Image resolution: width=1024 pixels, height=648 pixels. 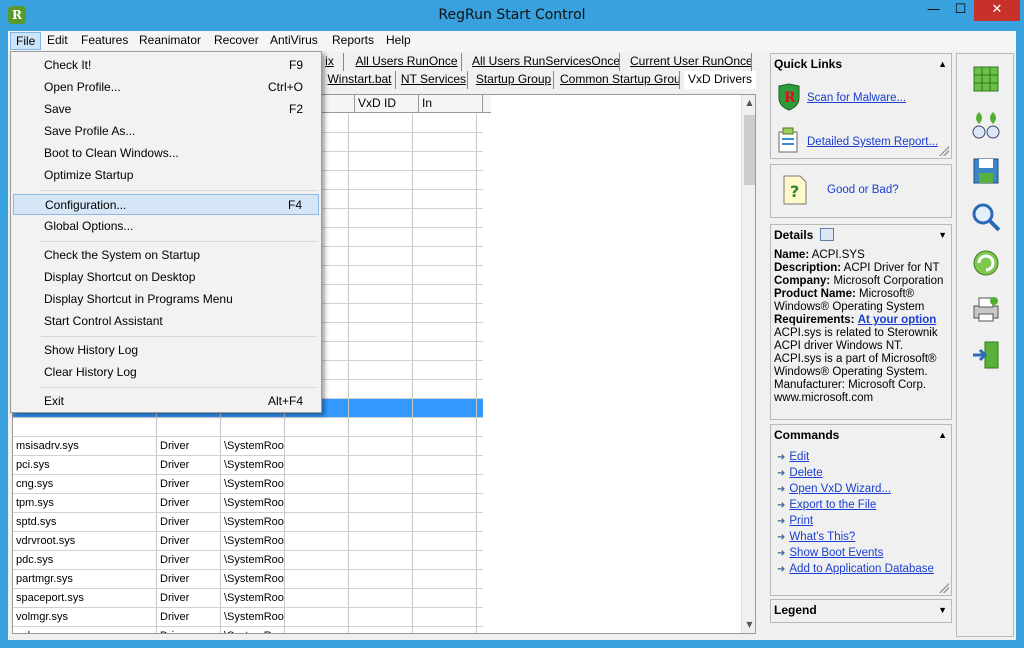 I want to click on tab-winstart-bat: Winstart.bat, so click(x=360, y=80).